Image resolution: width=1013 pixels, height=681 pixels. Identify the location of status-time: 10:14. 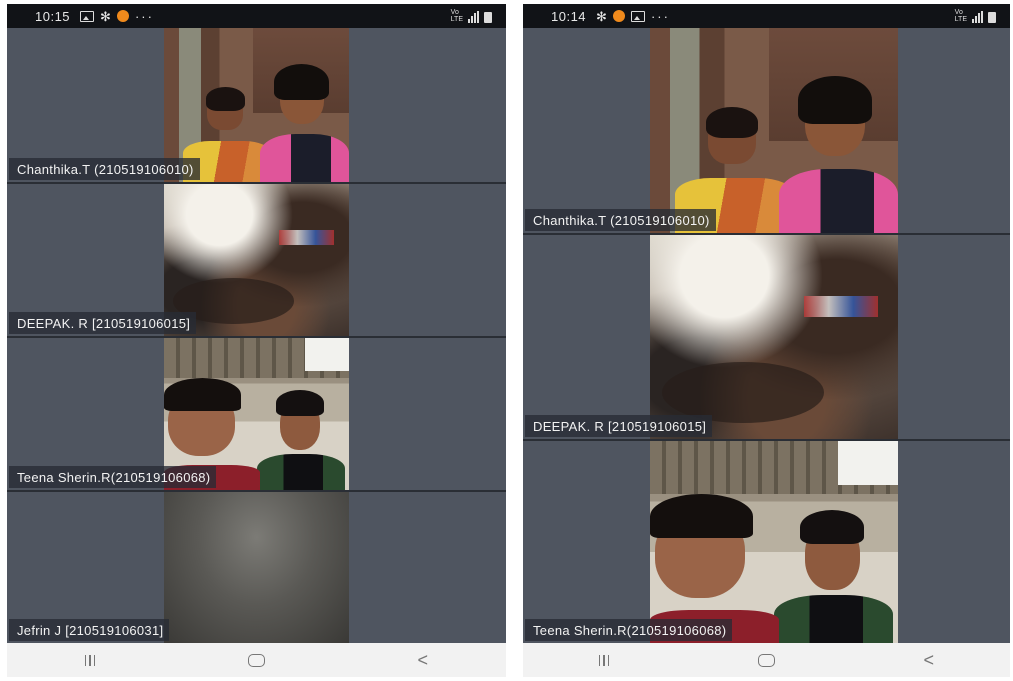
(569, 16).